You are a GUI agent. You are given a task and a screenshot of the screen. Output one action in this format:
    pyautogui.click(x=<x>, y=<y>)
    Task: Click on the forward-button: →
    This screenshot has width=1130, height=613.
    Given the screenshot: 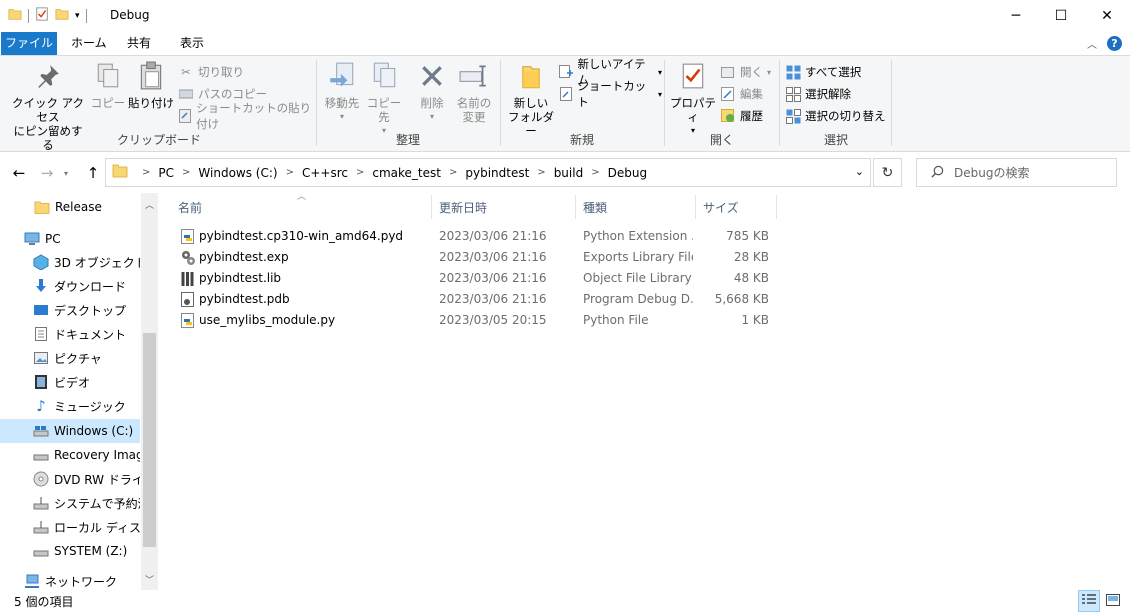 What is the action you would take?
    pyautogui.click(x=47, y=173)
    